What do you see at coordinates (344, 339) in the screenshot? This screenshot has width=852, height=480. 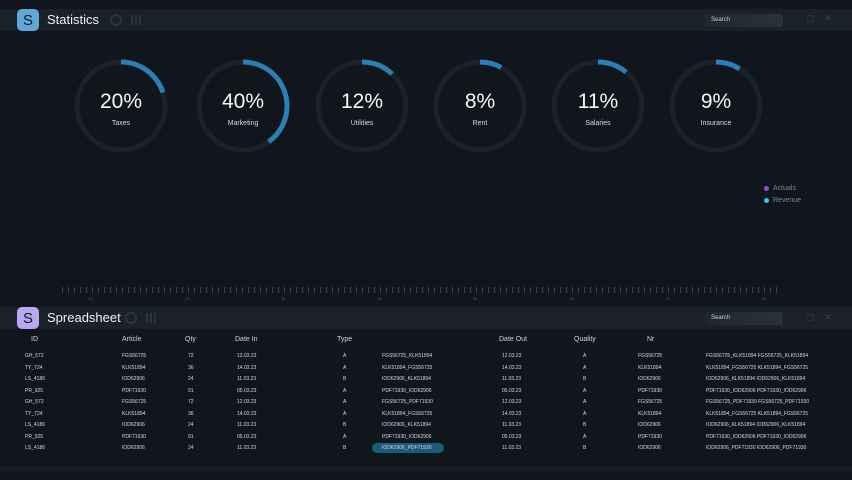 I see `column-header-type: Type` at bounding box center [344, 339].